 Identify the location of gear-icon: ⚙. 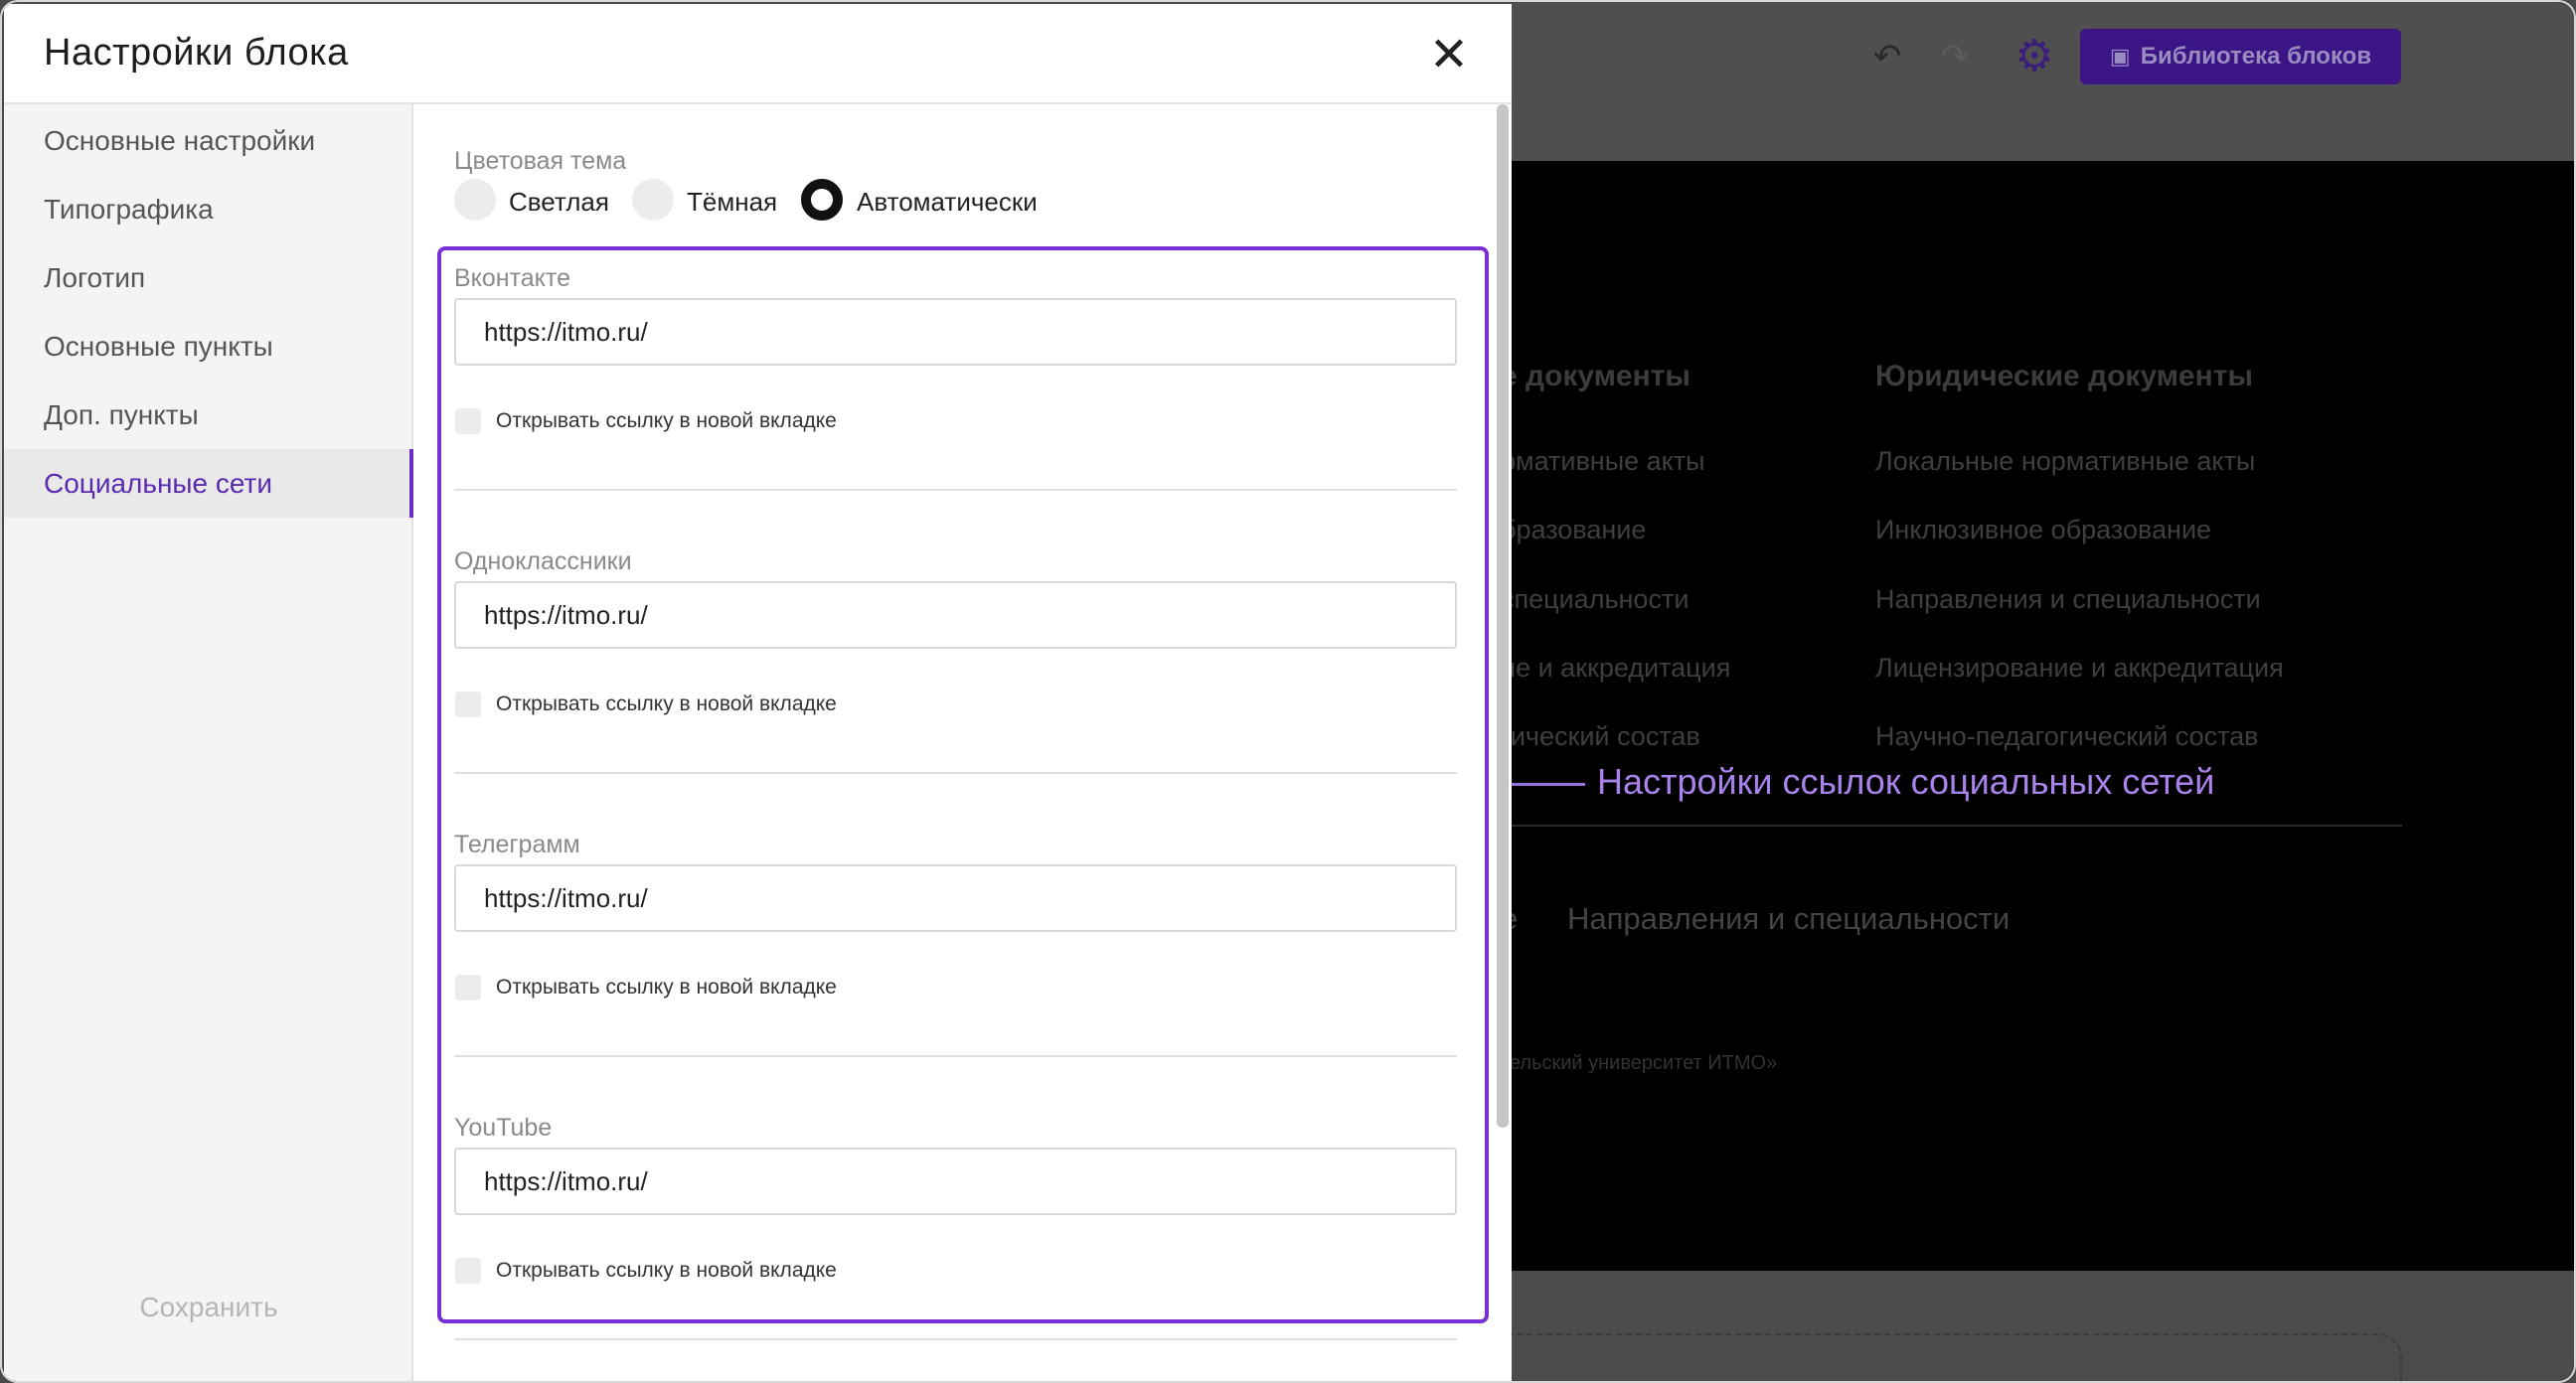
(2034, 57).